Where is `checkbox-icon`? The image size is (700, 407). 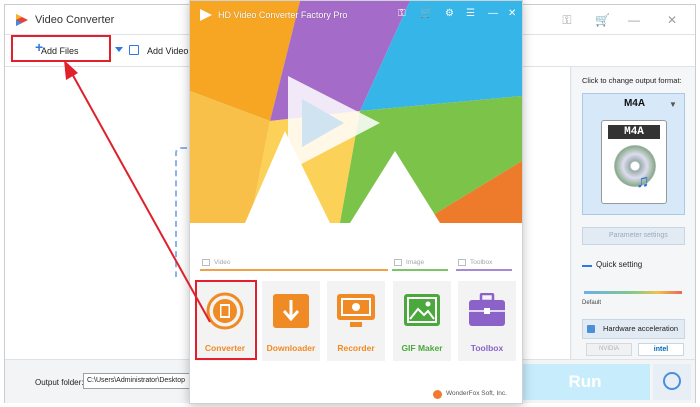
checkbox-icon is located at coordinates (591, 329).